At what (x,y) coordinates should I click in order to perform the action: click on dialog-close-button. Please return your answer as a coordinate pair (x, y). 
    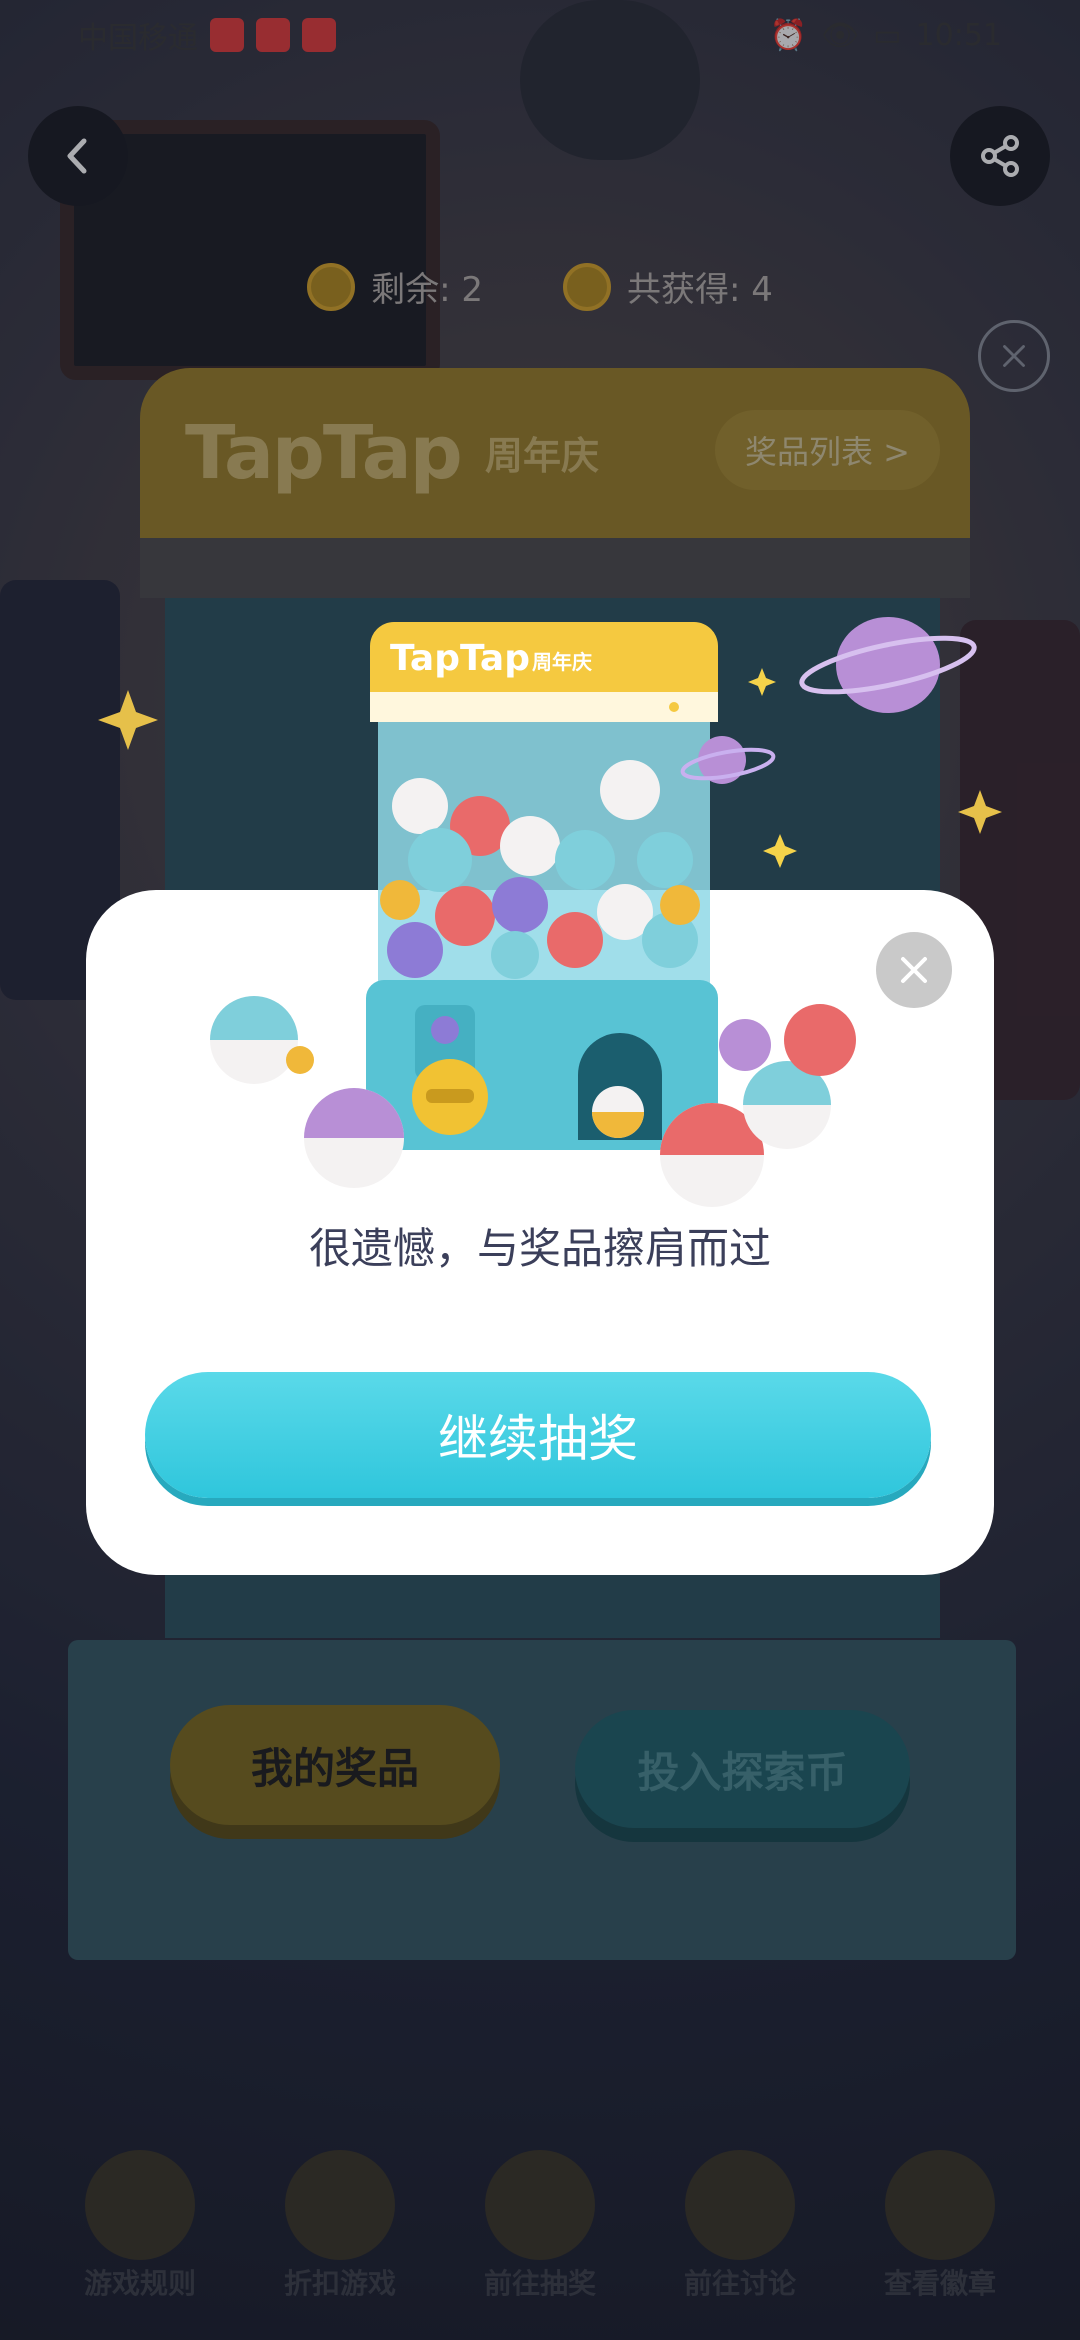
    Looking at the image, I should click on (914, 970).